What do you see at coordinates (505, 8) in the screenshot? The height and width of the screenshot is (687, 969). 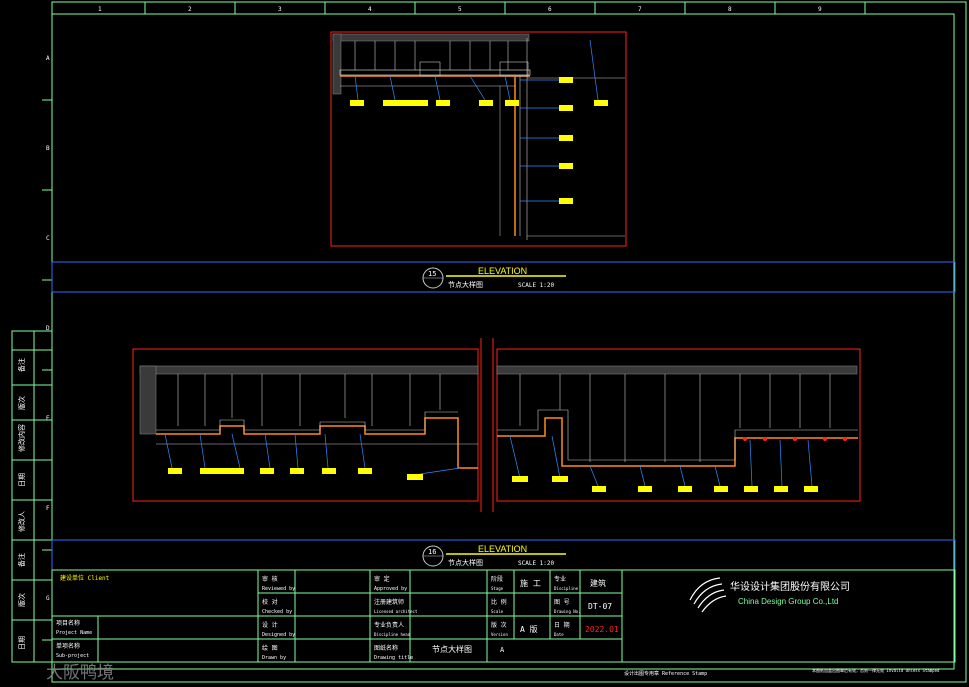 I see `grid-column-markers` at bounding box center [505, 8].